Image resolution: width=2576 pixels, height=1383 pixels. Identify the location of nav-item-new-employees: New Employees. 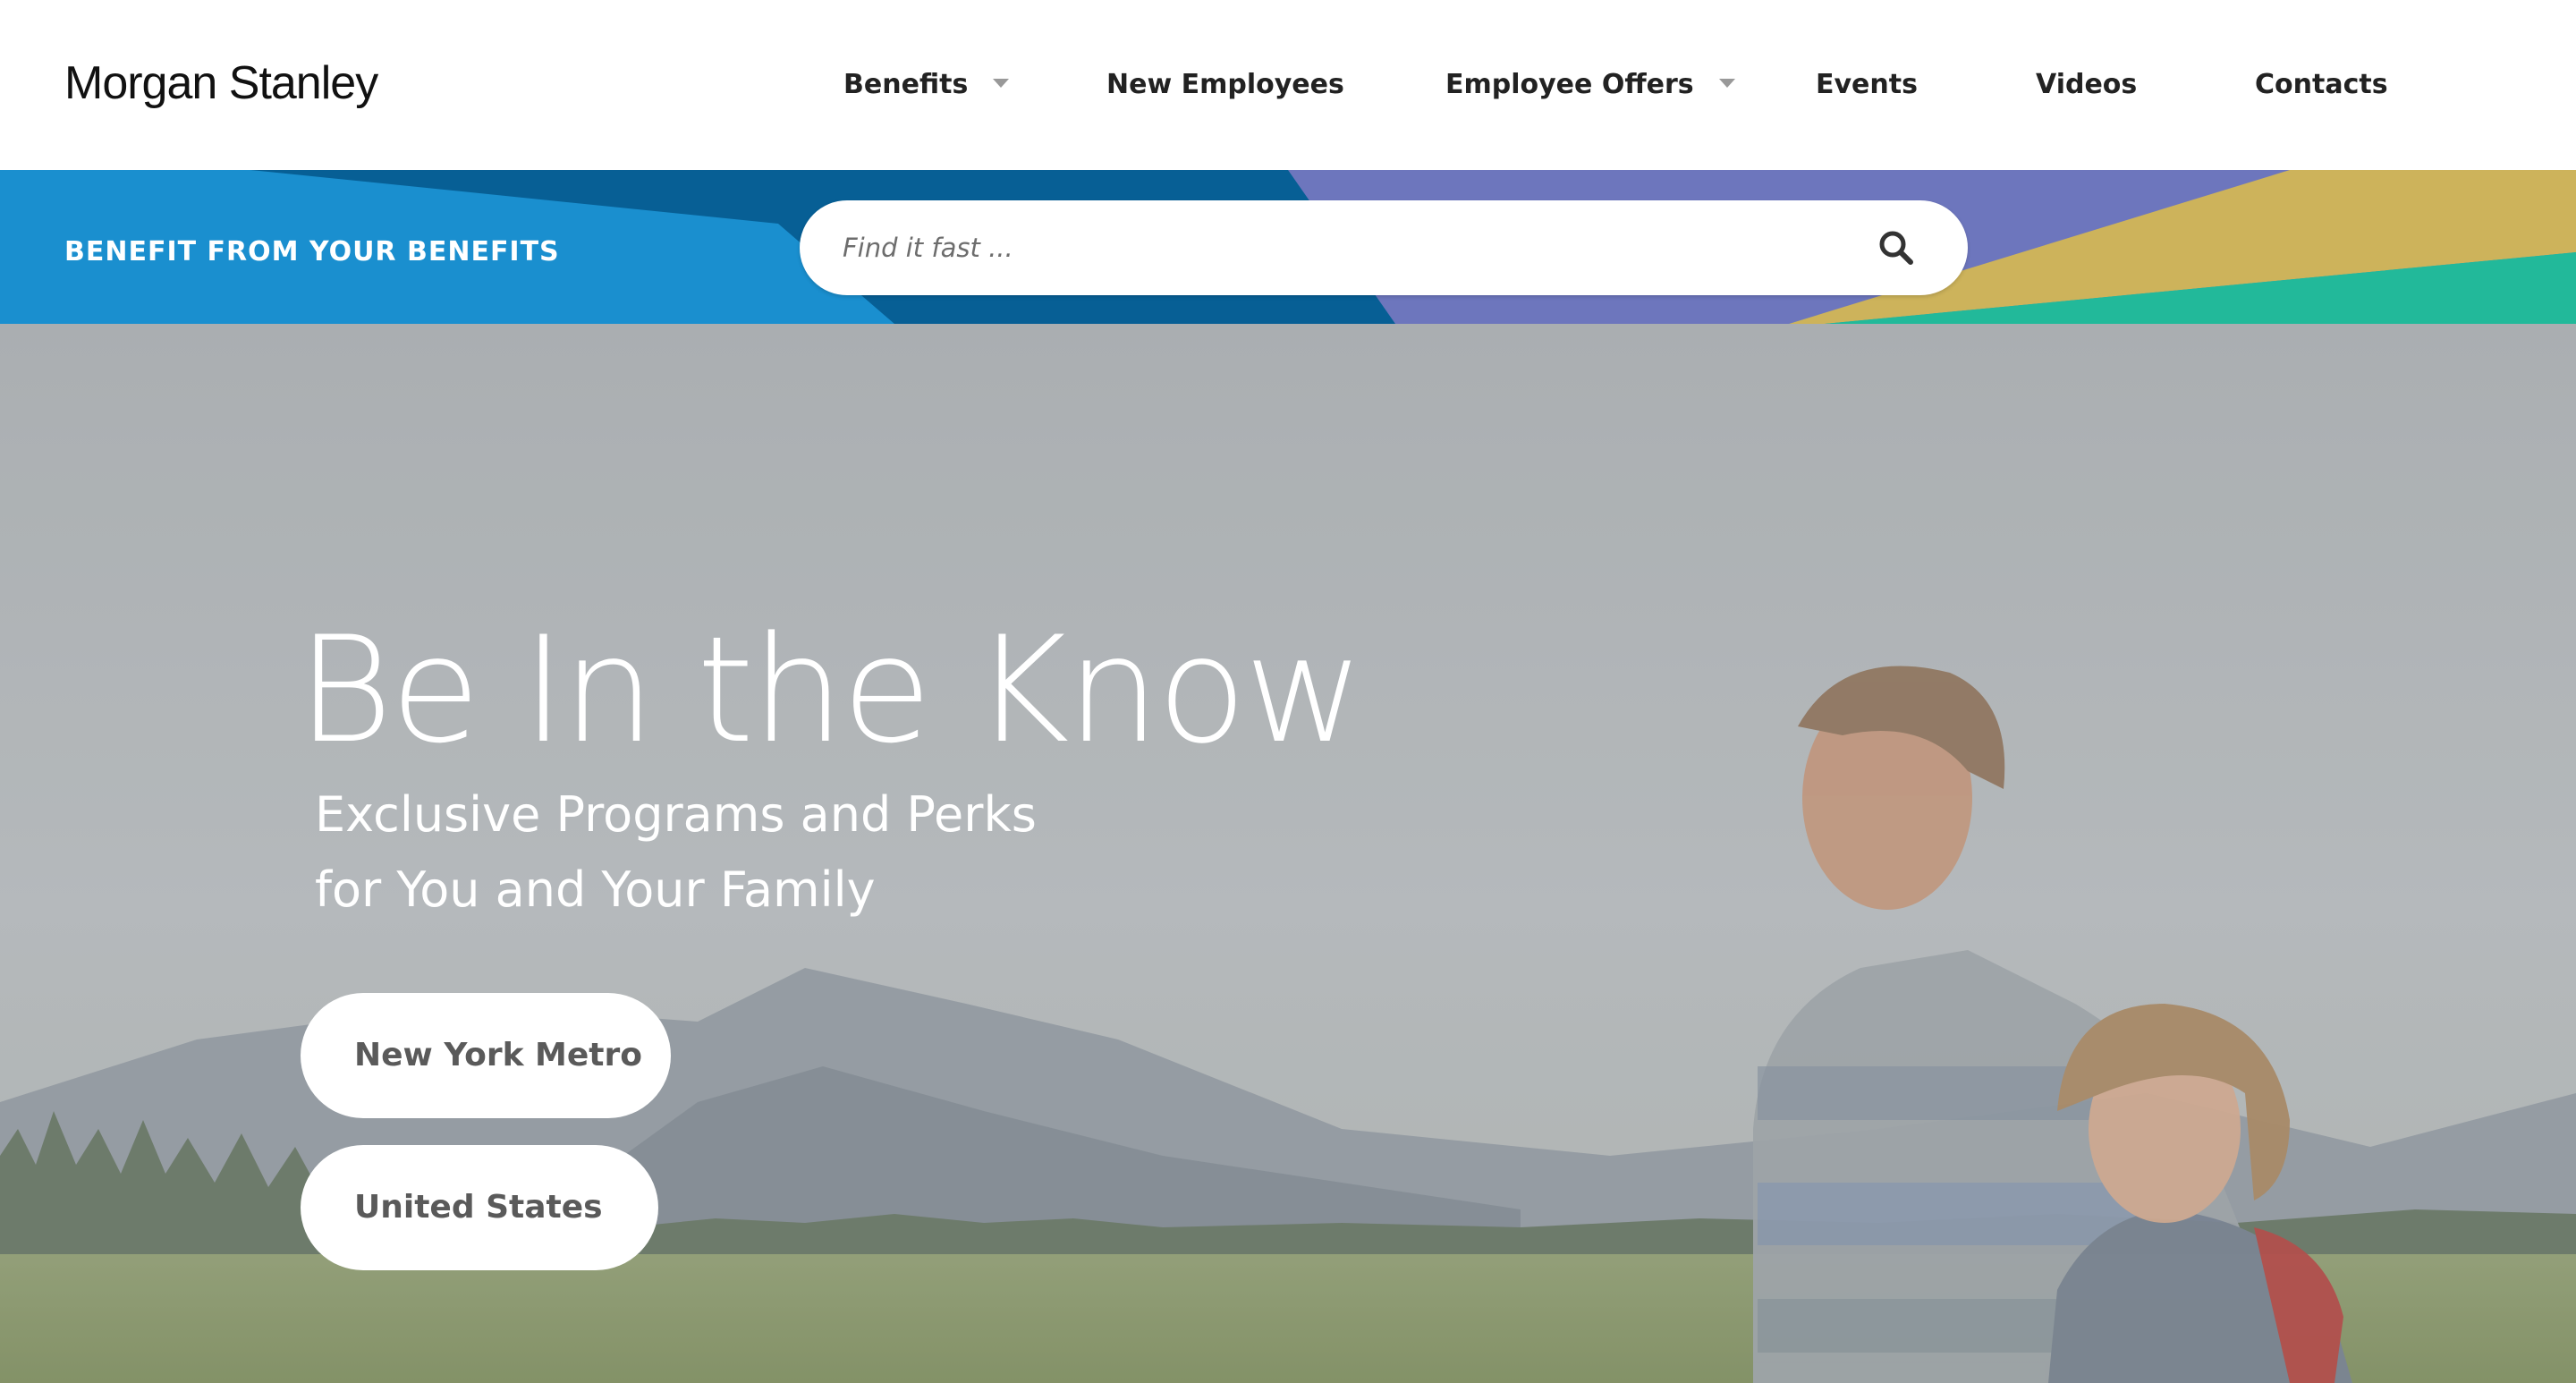
(1225, 85).